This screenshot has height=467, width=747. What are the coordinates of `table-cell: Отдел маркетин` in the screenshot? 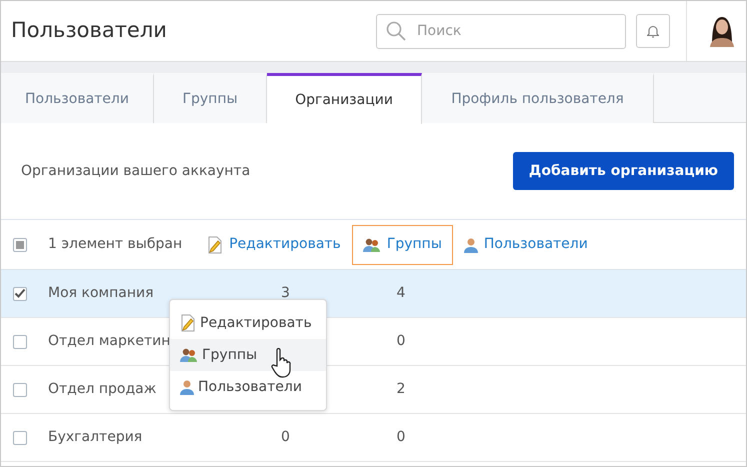 It's located at (109, 341).